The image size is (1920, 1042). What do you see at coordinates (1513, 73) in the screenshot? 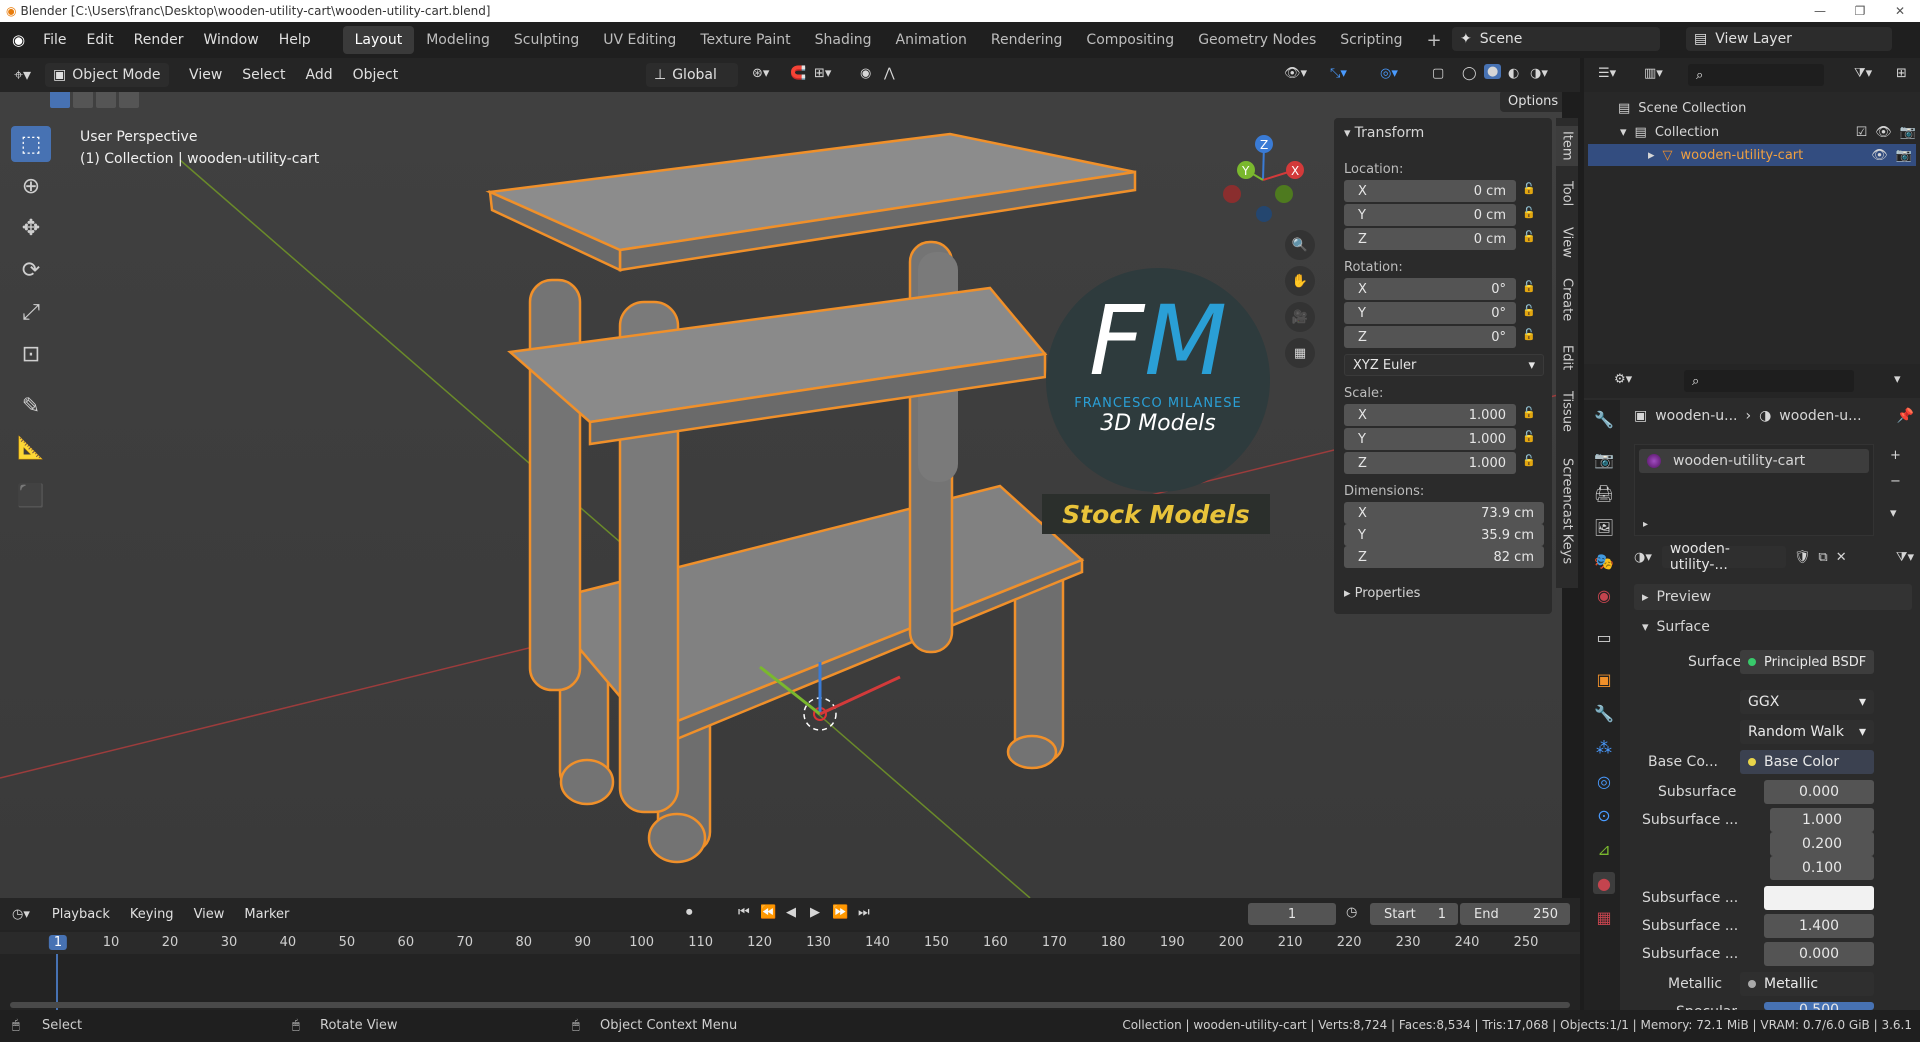
I see `material-shading-icon: ◐` at bounding box center [1513, 73].